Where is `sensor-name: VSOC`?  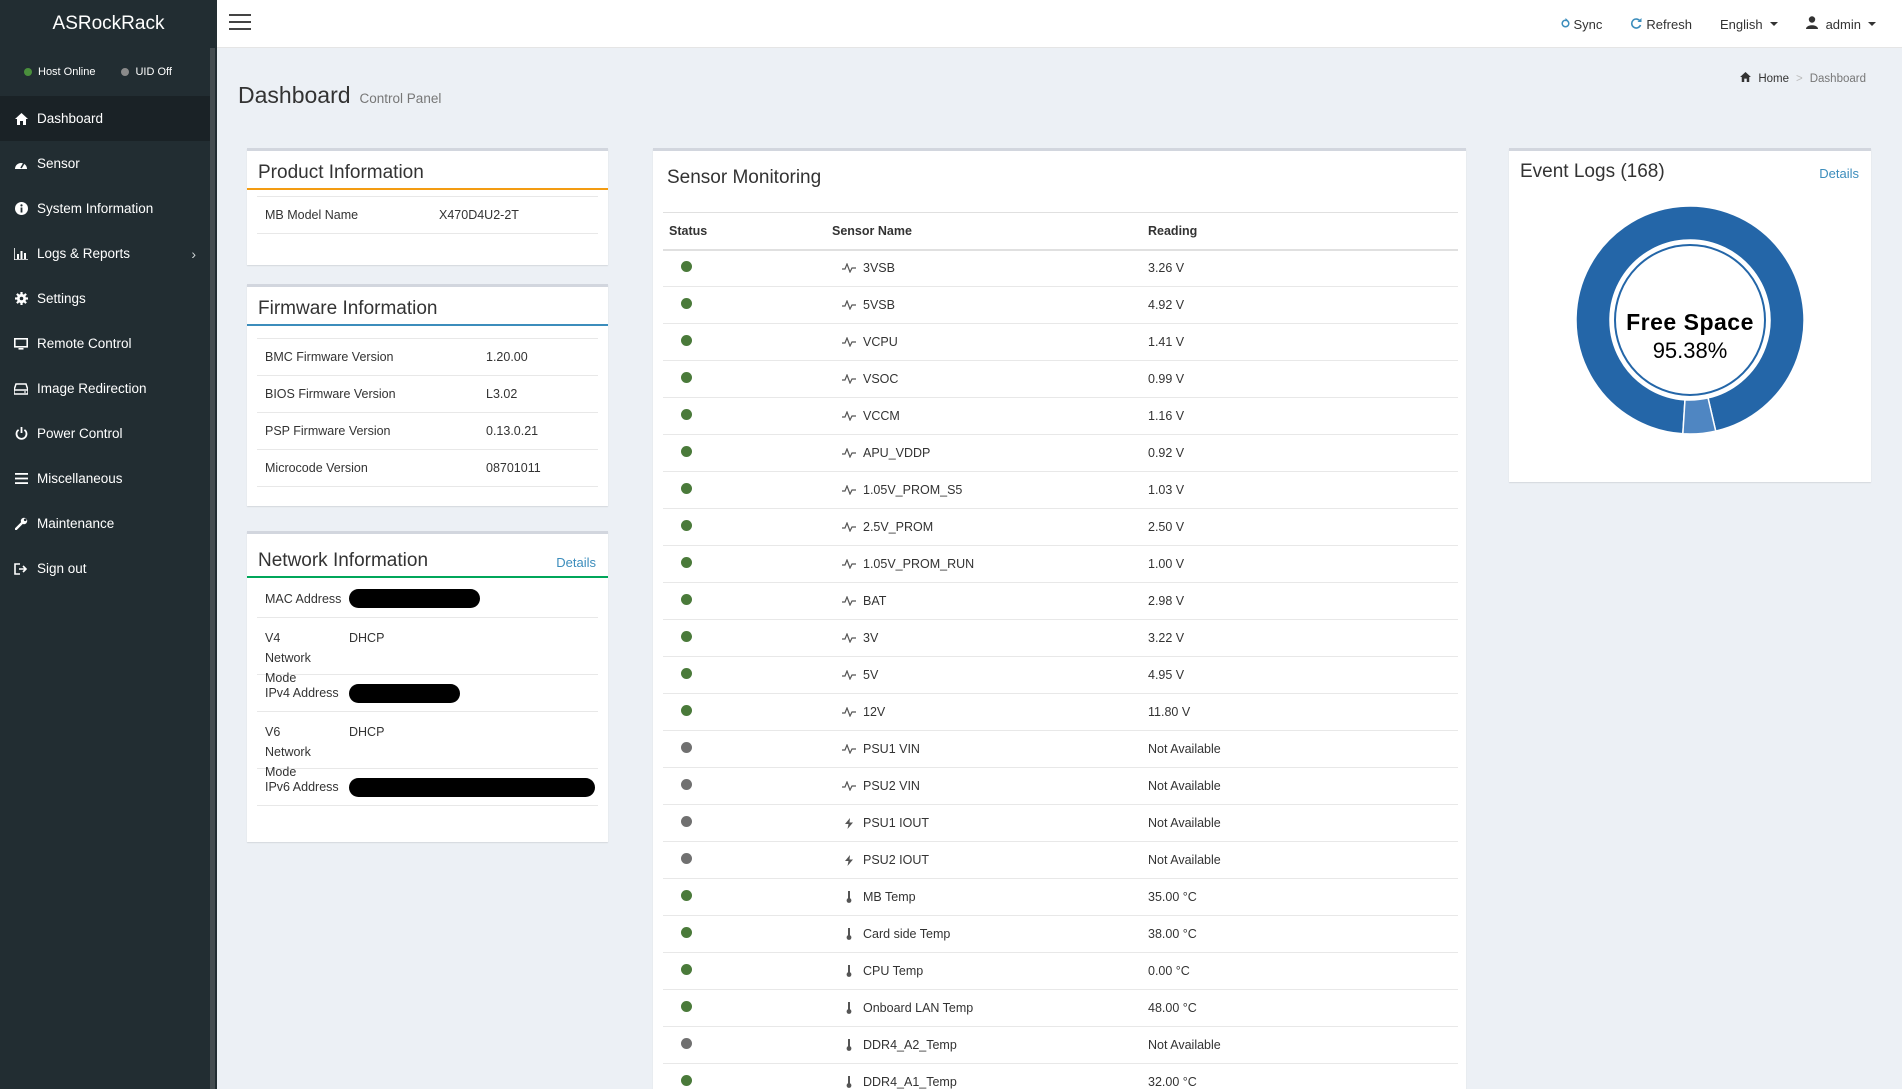 sensor-name: VSOC is located at coordinates (880, 379).